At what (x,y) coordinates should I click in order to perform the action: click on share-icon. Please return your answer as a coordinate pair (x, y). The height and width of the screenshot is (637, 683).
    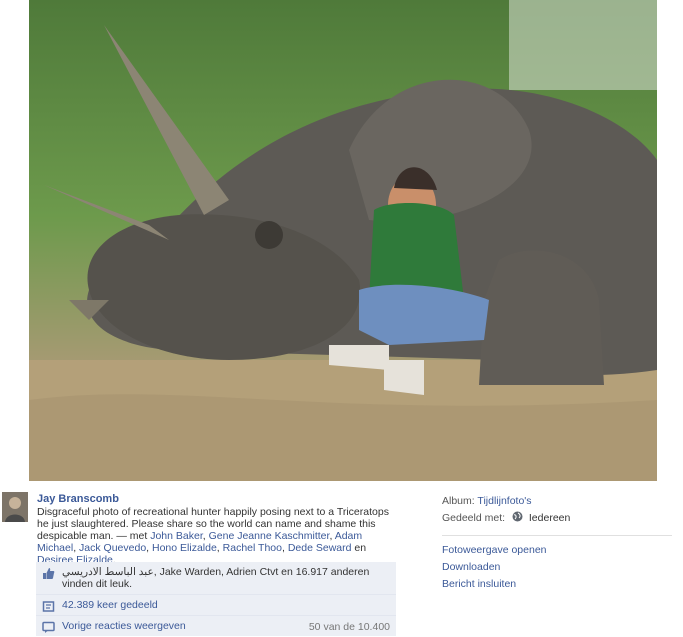
    Looking at the image, I should click on (48, 606).